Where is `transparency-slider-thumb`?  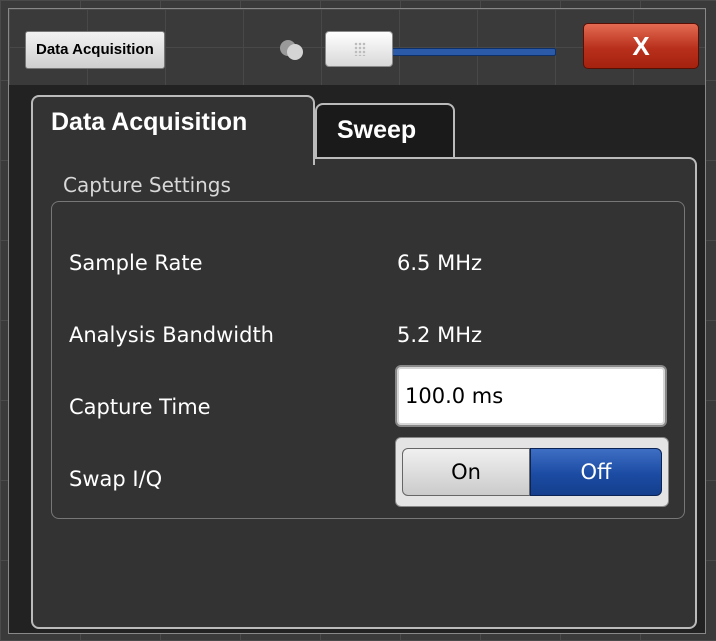 transparency-slider-thumb is located at coordinates (359, 49).